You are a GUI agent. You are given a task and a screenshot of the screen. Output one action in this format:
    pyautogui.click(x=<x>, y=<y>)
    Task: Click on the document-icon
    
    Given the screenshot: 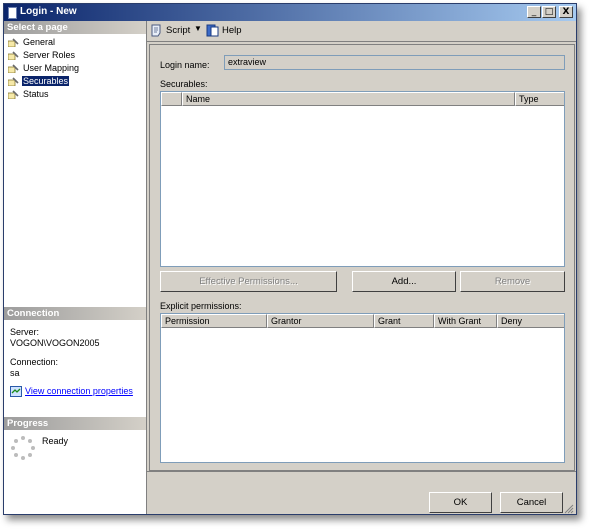 What is the action you would take?
    pyautogui.click(x=12, y=13)
    